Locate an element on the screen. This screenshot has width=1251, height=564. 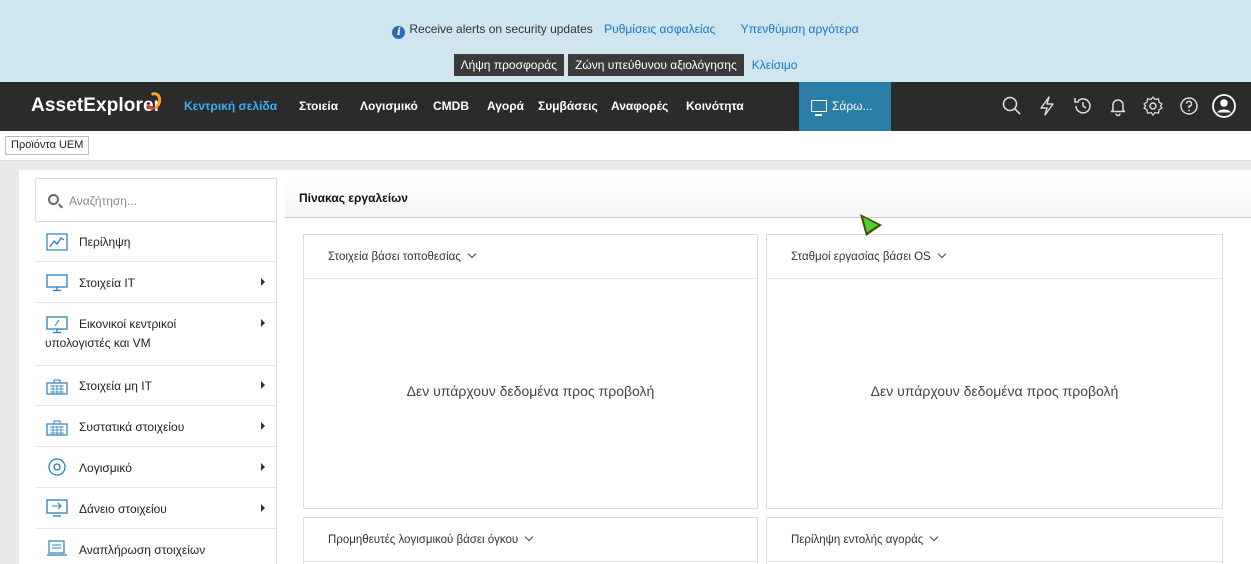
sidebar-item-summary: Περίληψη is located at coordinates (156, 242).